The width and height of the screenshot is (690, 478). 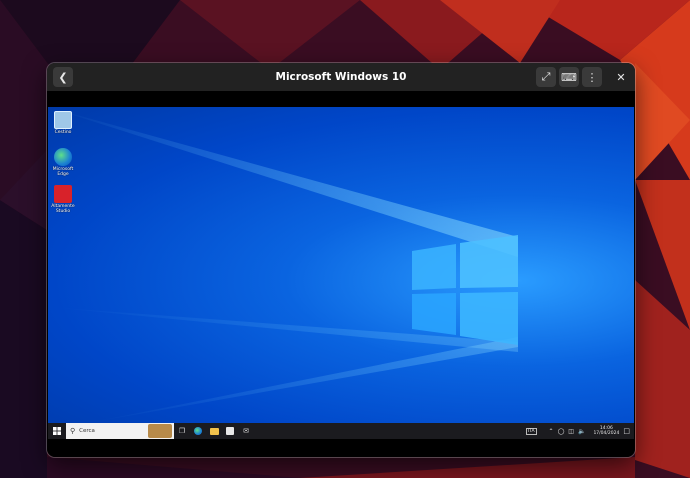 What do you see at coordinates (63, 194) in the screenshot?
I see `app-red-icon` at bounding box center [63, 194].